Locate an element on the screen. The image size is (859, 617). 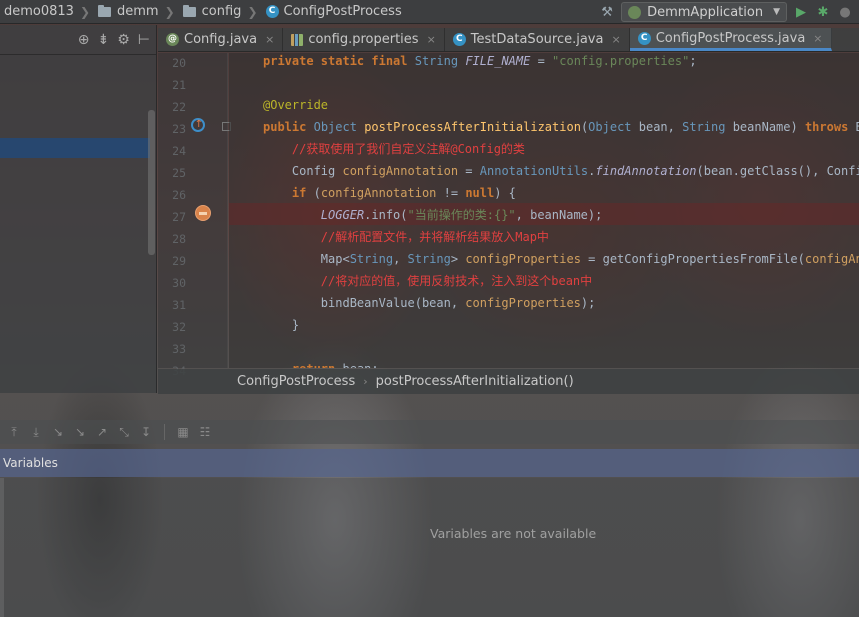
variables-title: Variables is located at coordinates (30, 463).